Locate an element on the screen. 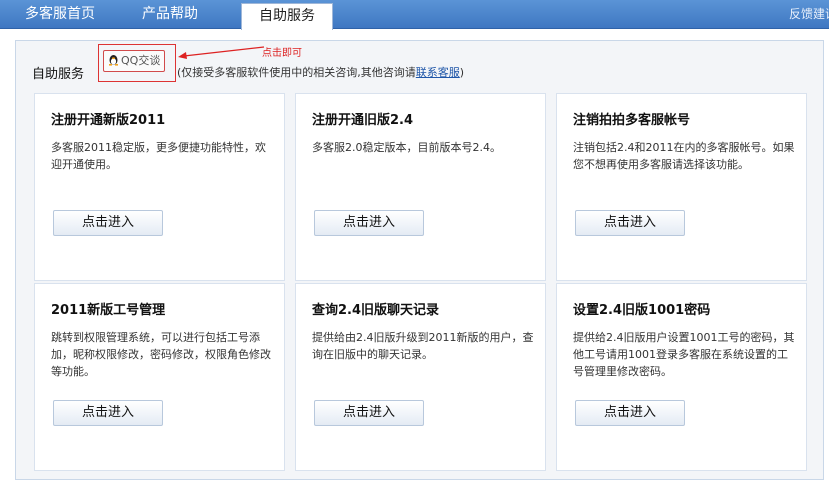 This screenshot has height=484, width=829. contact-service-link: 联系客服 is located at coordinates (438, 72).